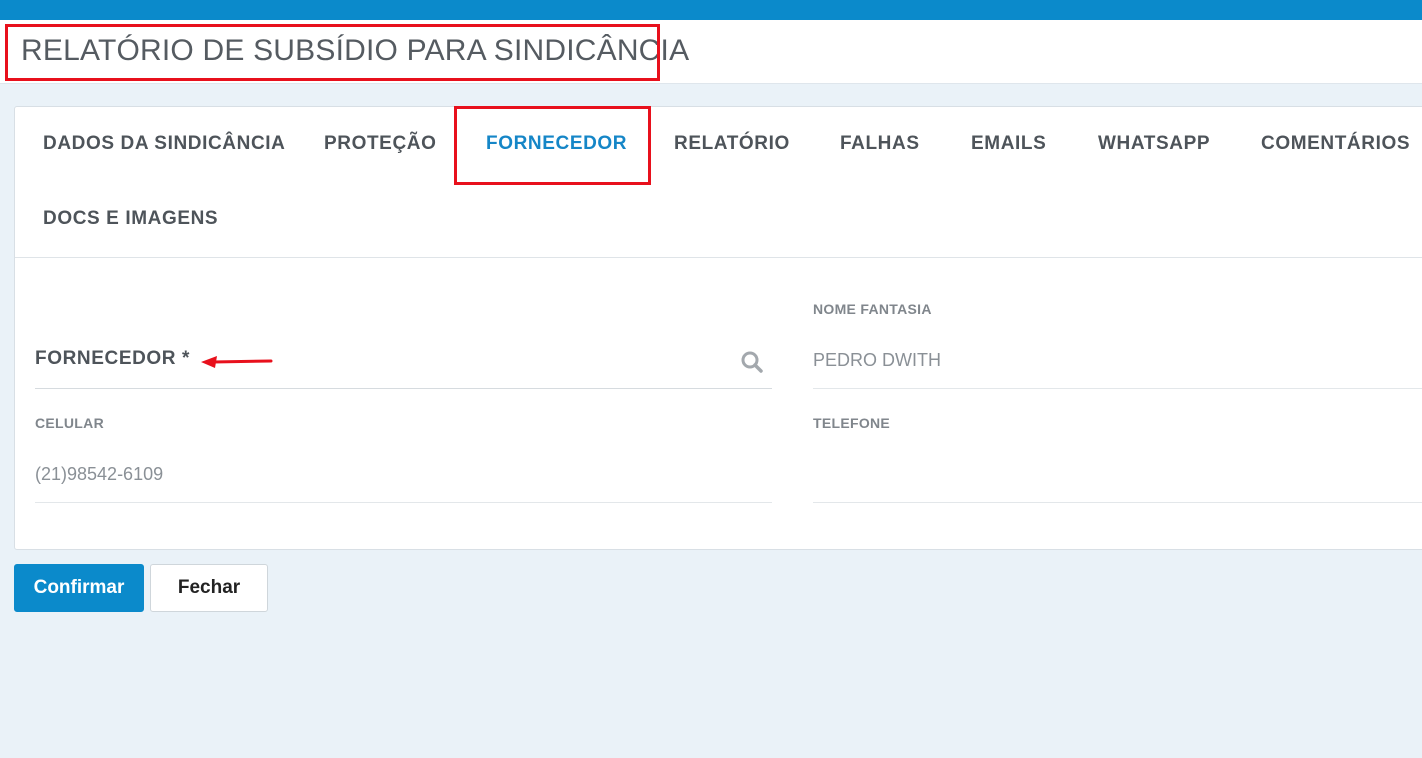 The width and height of the screenshot is (1422, 758). I want to click on search-icon, so click(752, 362).